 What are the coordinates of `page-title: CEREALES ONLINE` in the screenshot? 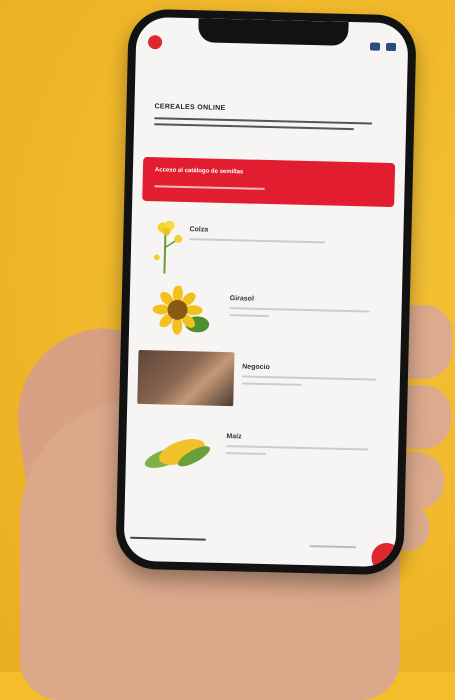 It's located at (190, 107).